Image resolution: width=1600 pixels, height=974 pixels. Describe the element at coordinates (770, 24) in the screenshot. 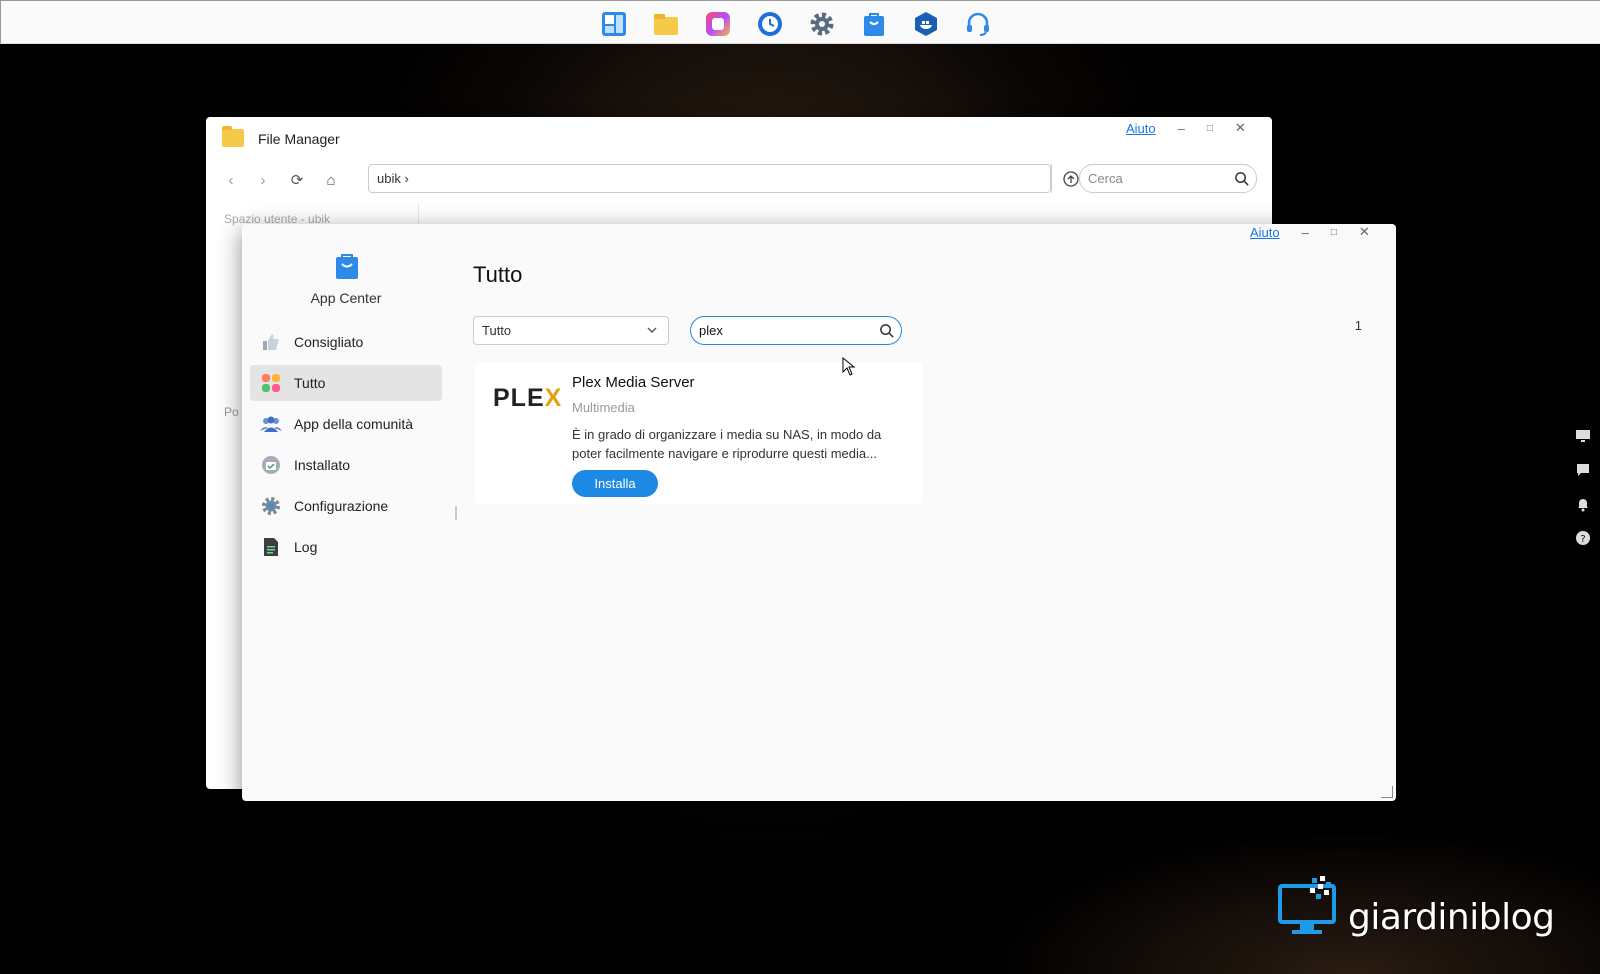

I see `backup-clock-icon` at that location.